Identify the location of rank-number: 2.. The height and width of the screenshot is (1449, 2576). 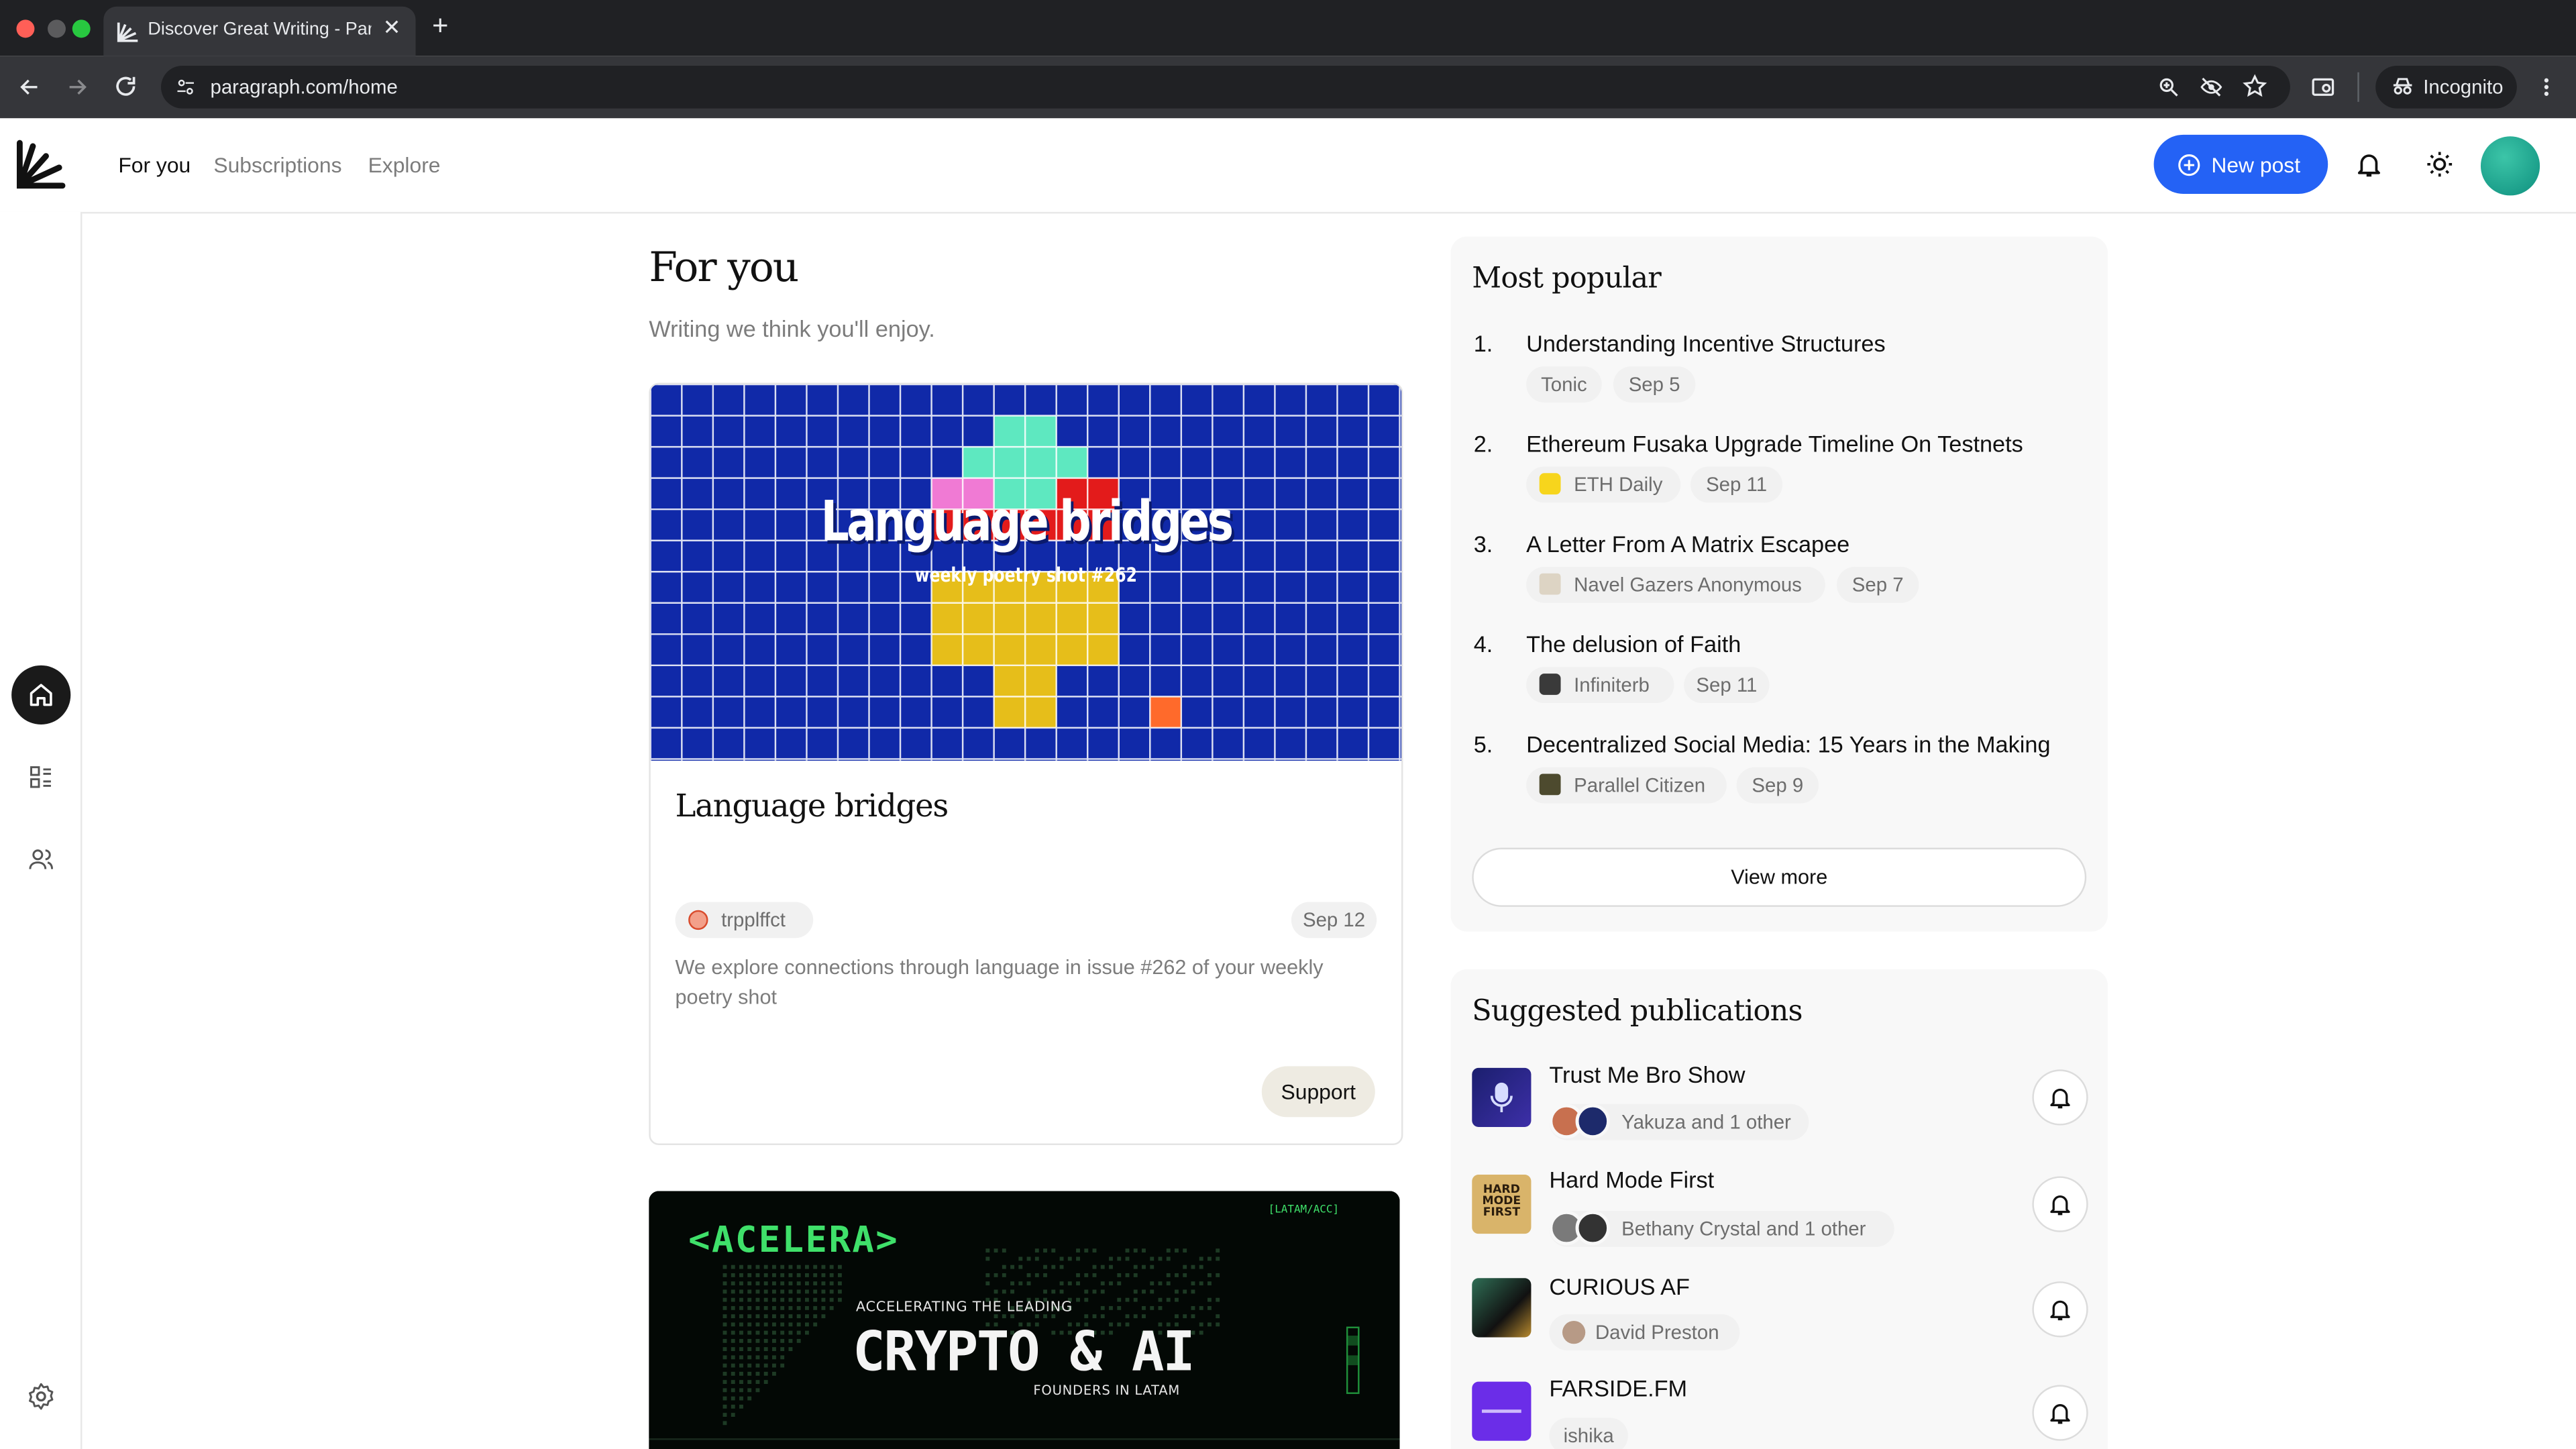
(1483, 443).